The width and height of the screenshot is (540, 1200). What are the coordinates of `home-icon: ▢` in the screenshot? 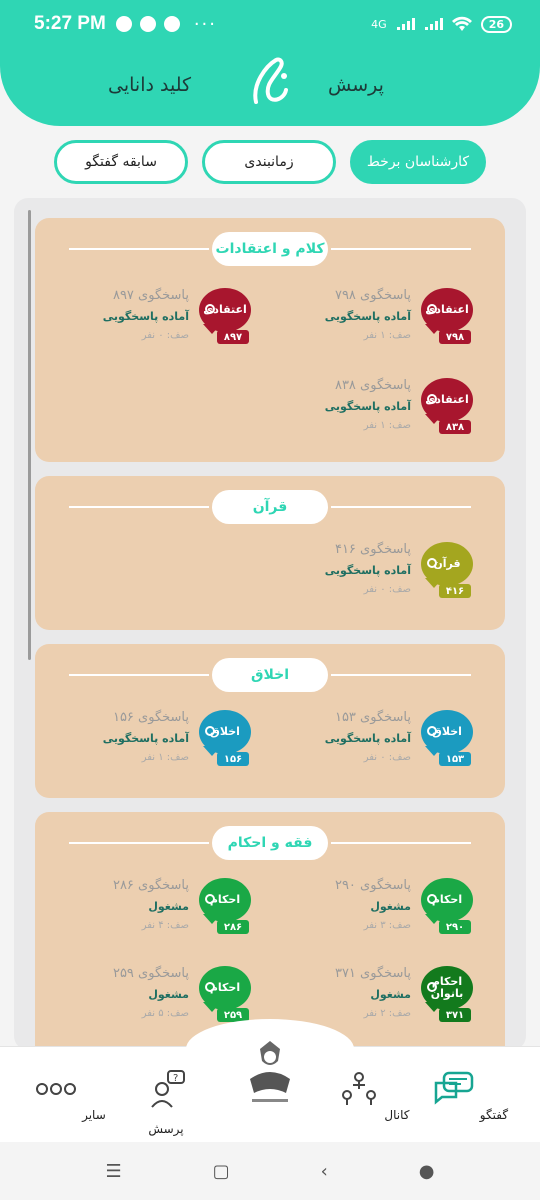 It's located at (221, 1171).